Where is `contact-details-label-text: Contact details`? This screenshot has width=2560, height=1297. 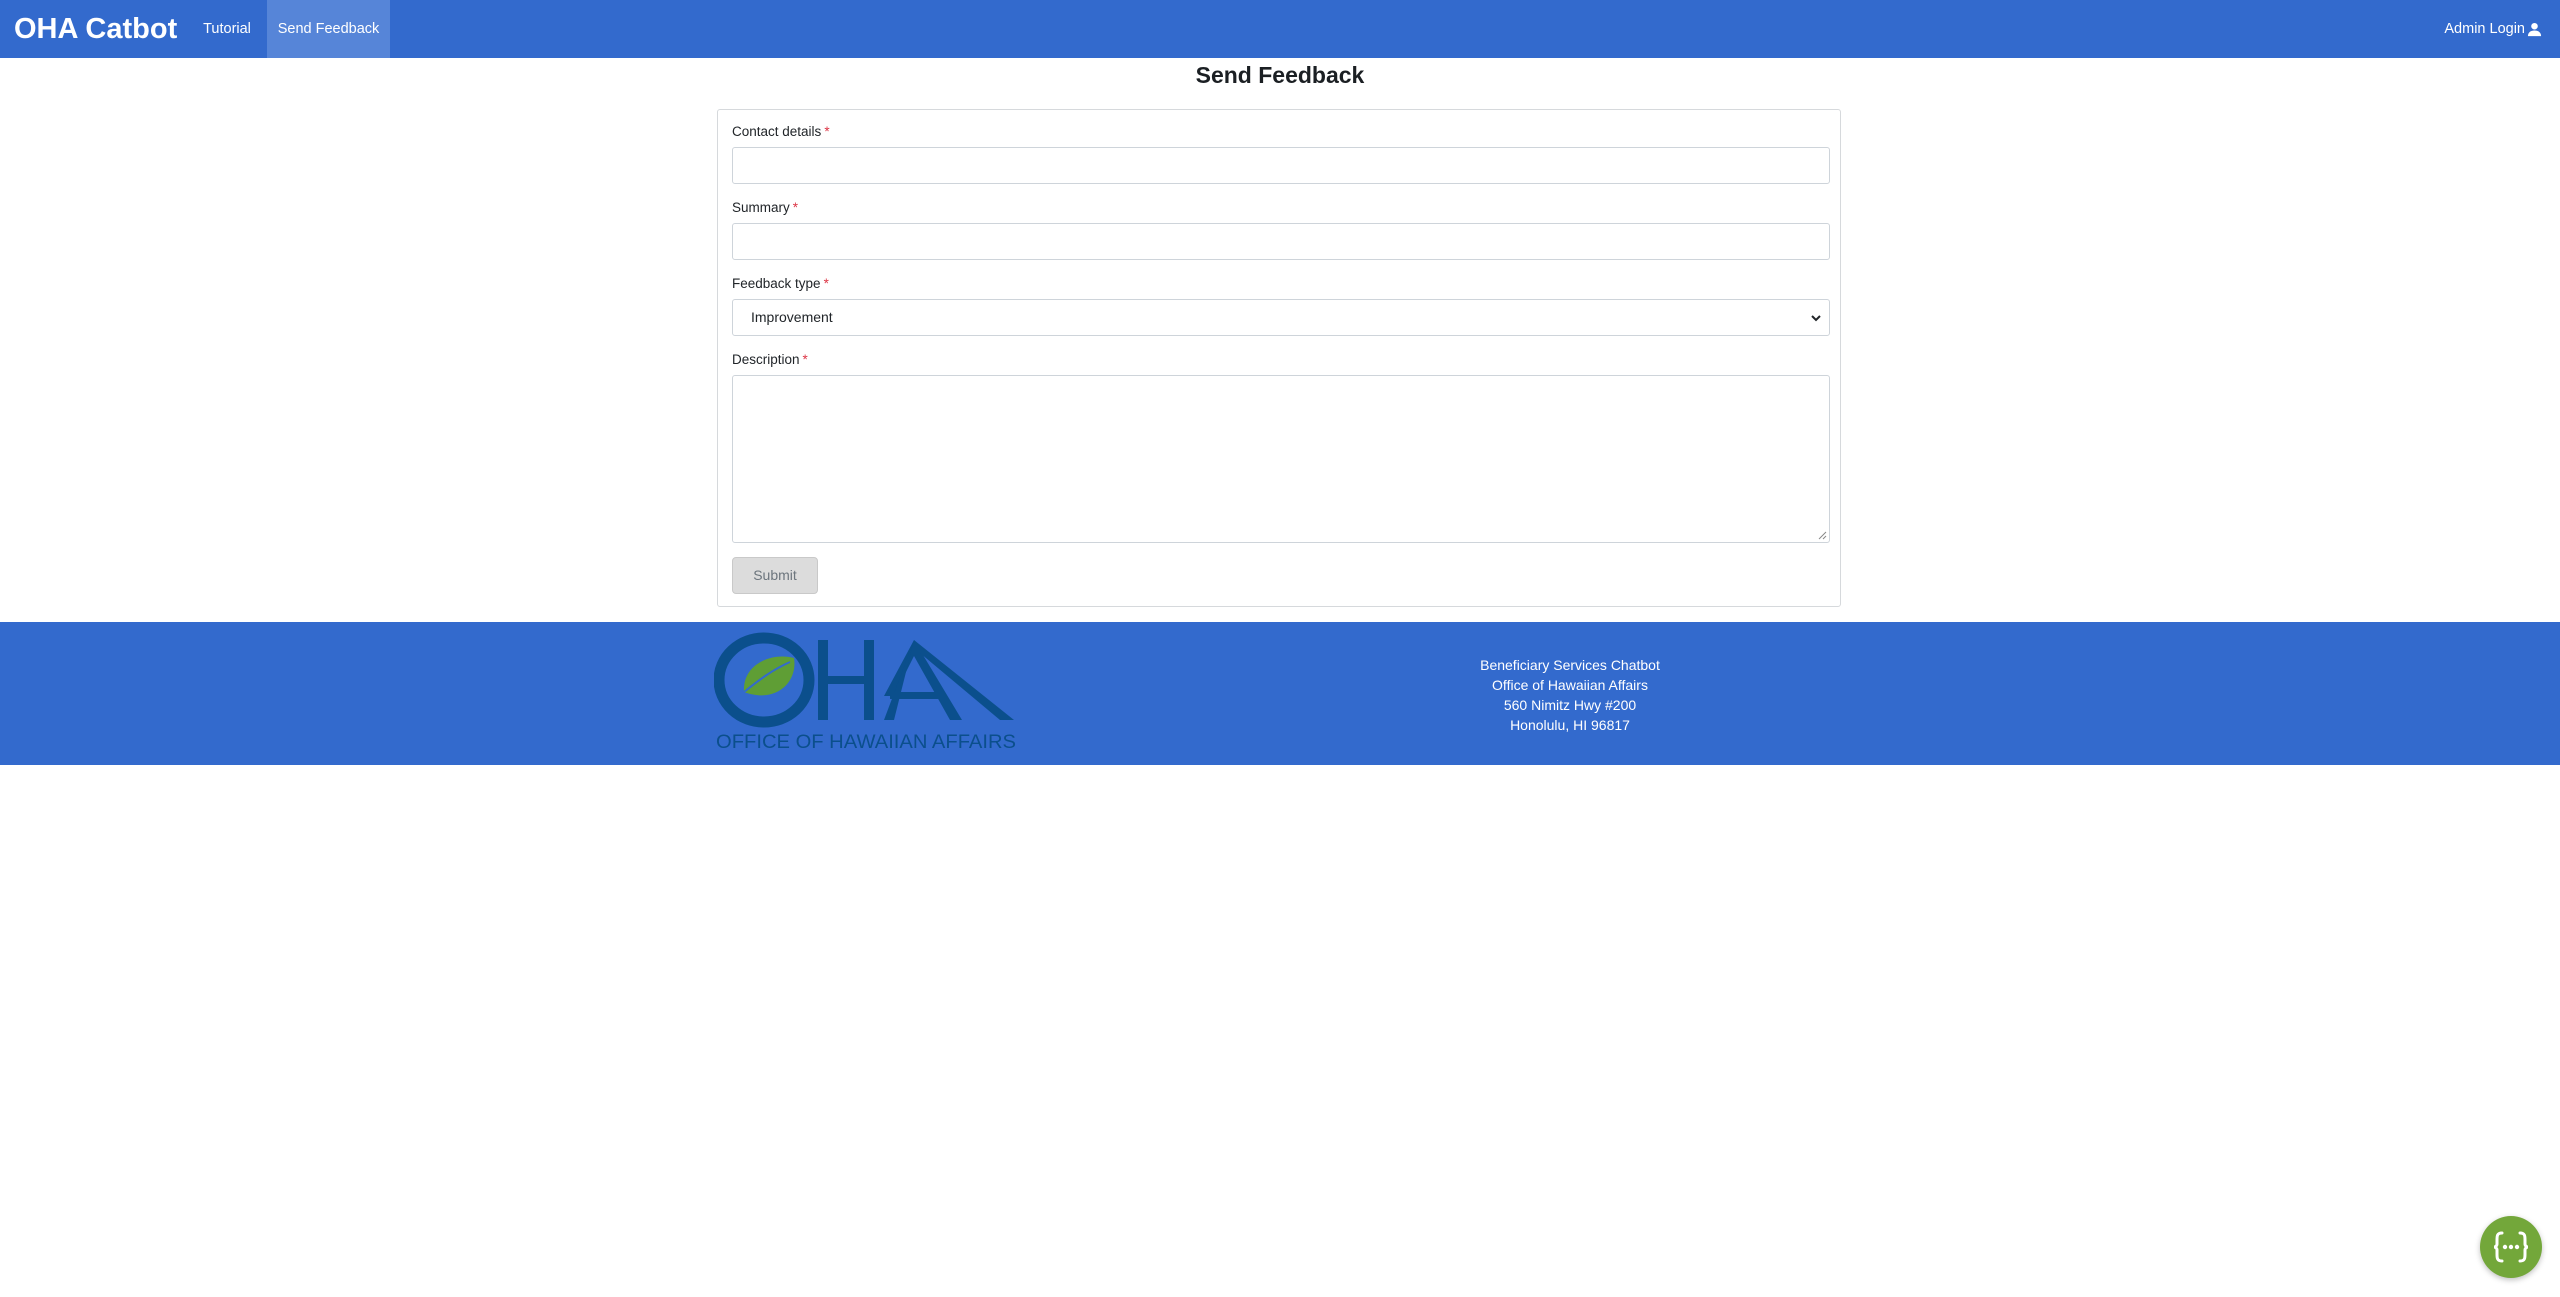 contact-details-label-text: Contact details is located at coordinates (777, 131).